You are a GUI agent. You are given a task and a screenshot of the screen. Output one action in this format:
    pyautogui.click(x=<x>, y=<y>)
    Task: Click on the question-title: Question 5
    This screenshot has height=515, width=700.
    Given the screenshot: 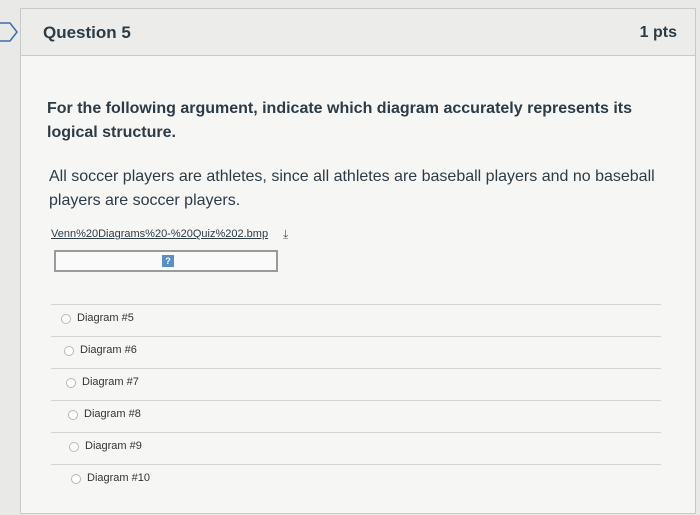 What is the action you would take?
    pyautogui.click(x=87, y=32)
    